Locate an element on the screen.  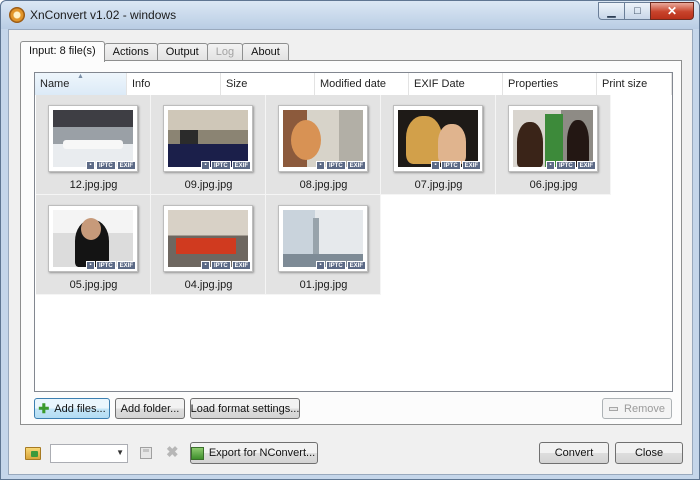
file-name: 05.jpg.jpg is located at coordinates (93, 285).